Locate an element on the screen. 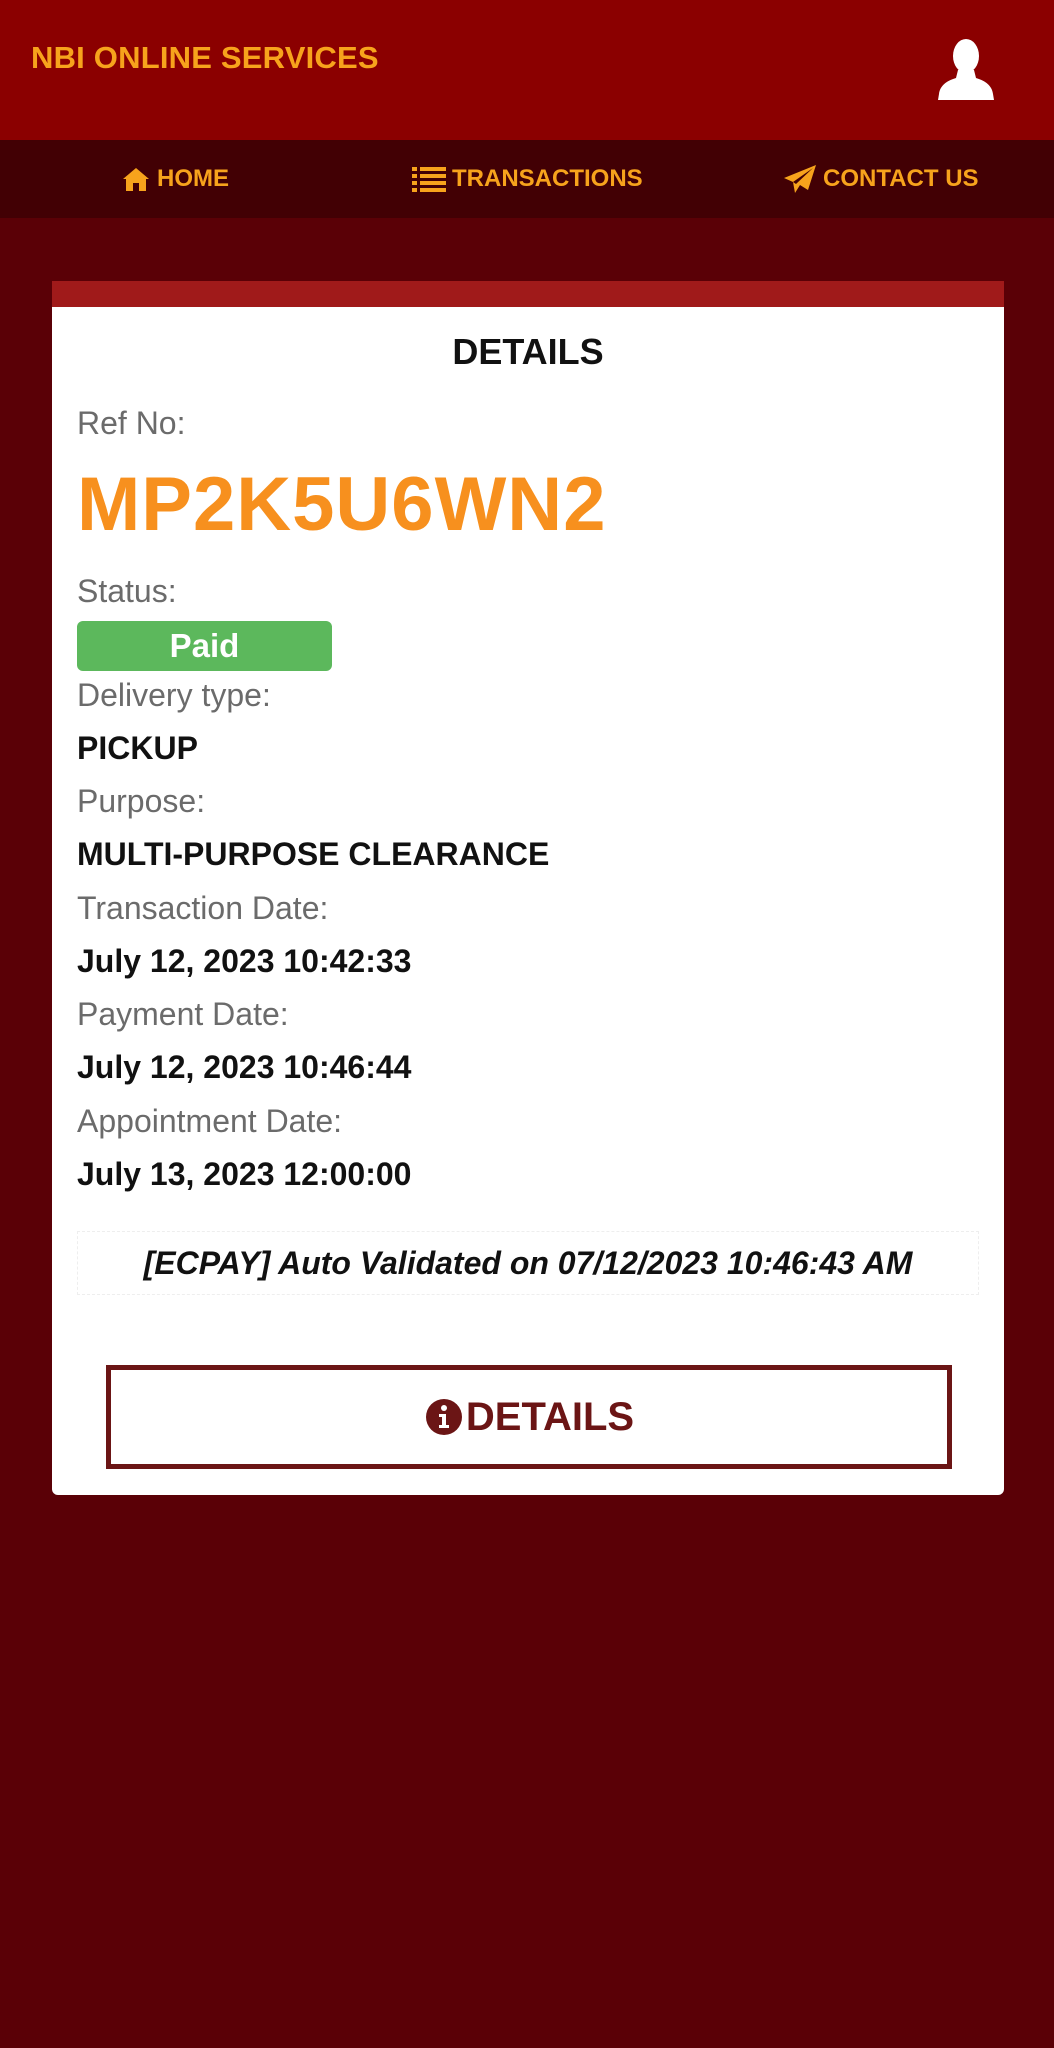 The height and width of the screenshot is (2048, 1054). details-button-label: DETAILS is located at coordinates (550, 1416).